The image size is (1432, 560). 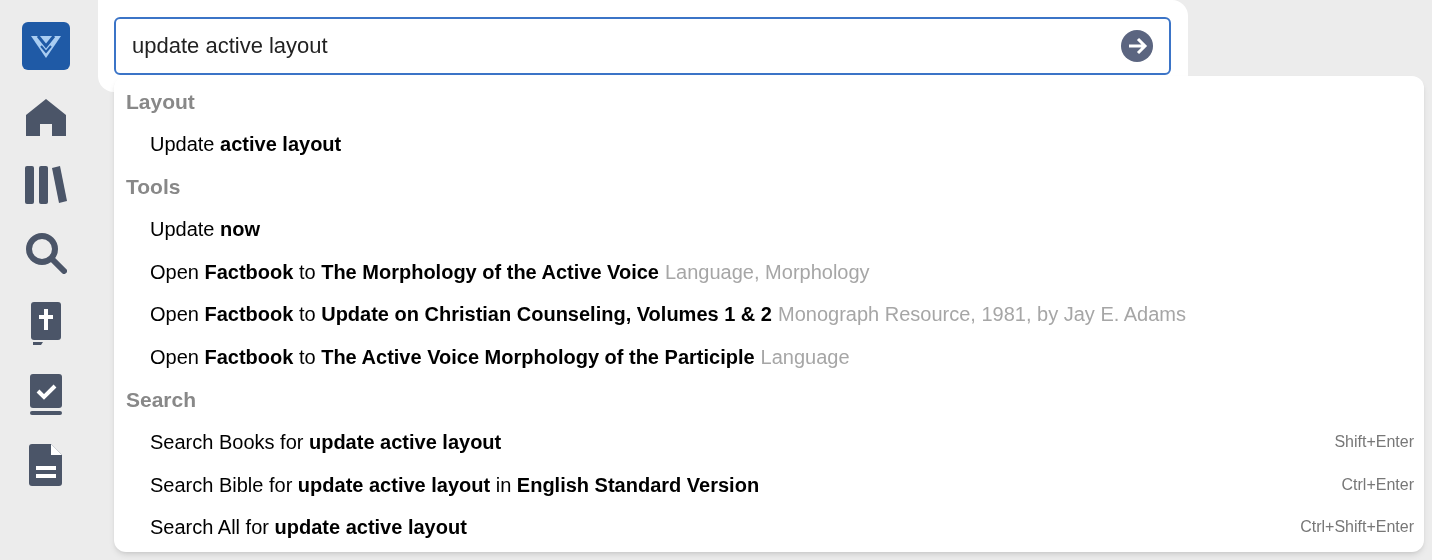 I want to click on document-icon, so click(x=46, y=465).